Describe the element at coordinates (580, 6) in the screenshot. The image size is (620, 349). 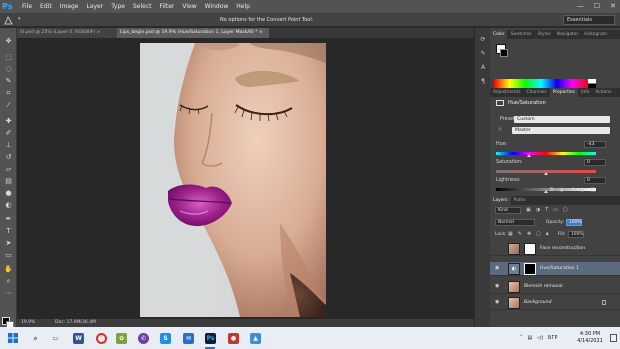
I see `minimize-button: —` at that location.